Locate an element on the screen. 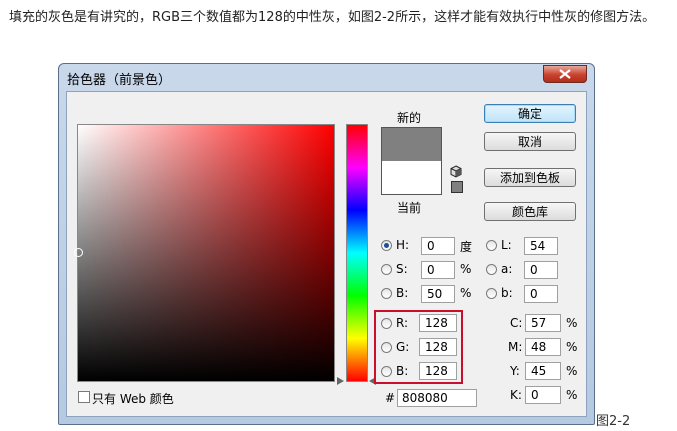 This screenshot has width=677, height=431. unit-h: 度 is located at coordinates (466, 247).